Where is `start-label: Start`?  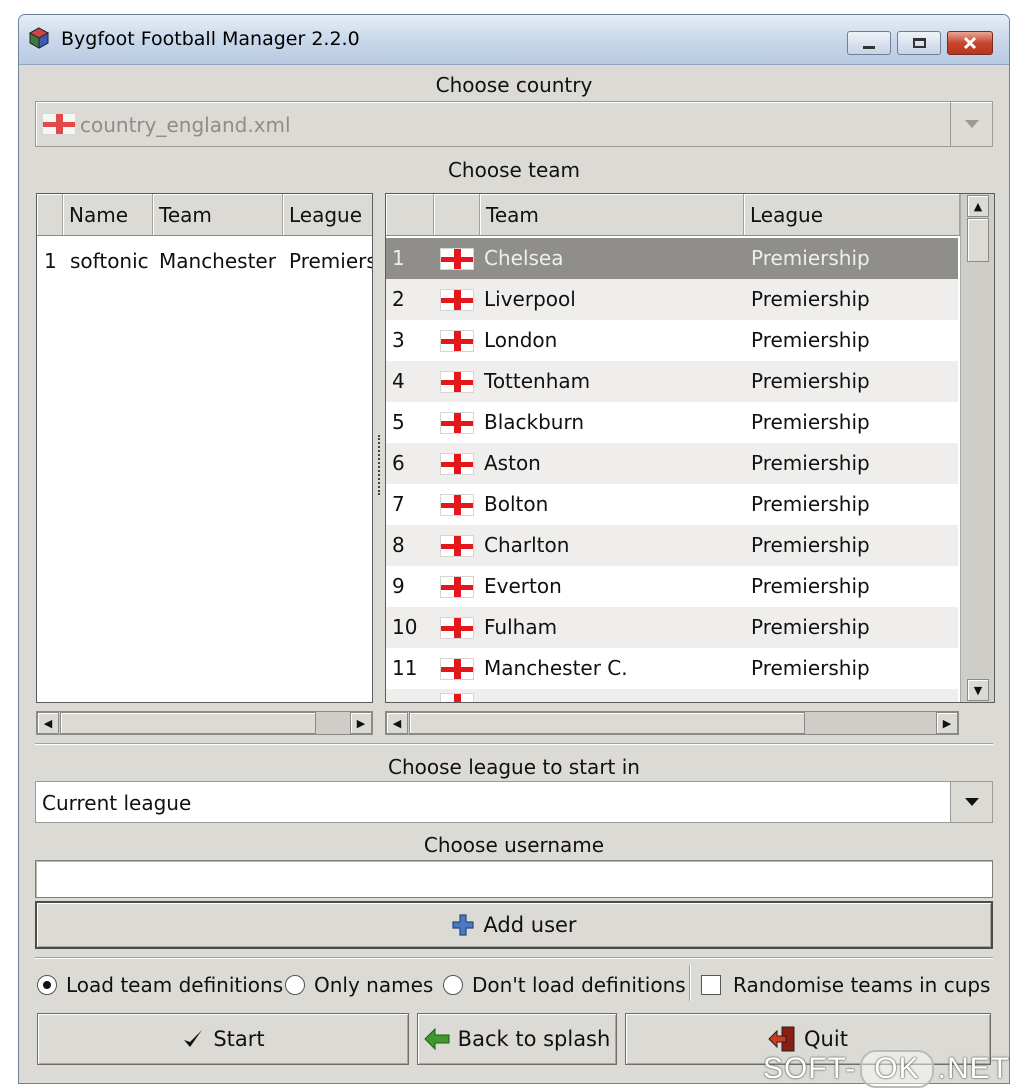 start-label: Start is located at coordinates (239, 1039).